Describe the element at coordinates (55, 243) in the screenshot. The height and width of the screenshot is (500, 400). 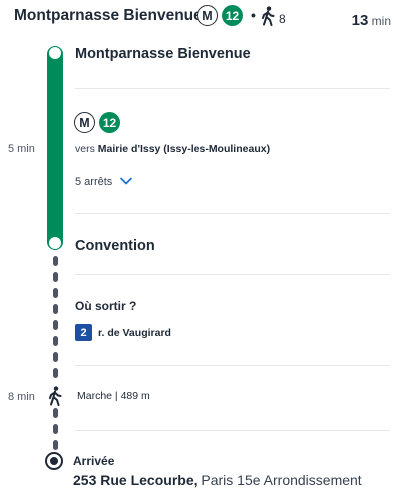
I see `end-stop-dot` at that location.